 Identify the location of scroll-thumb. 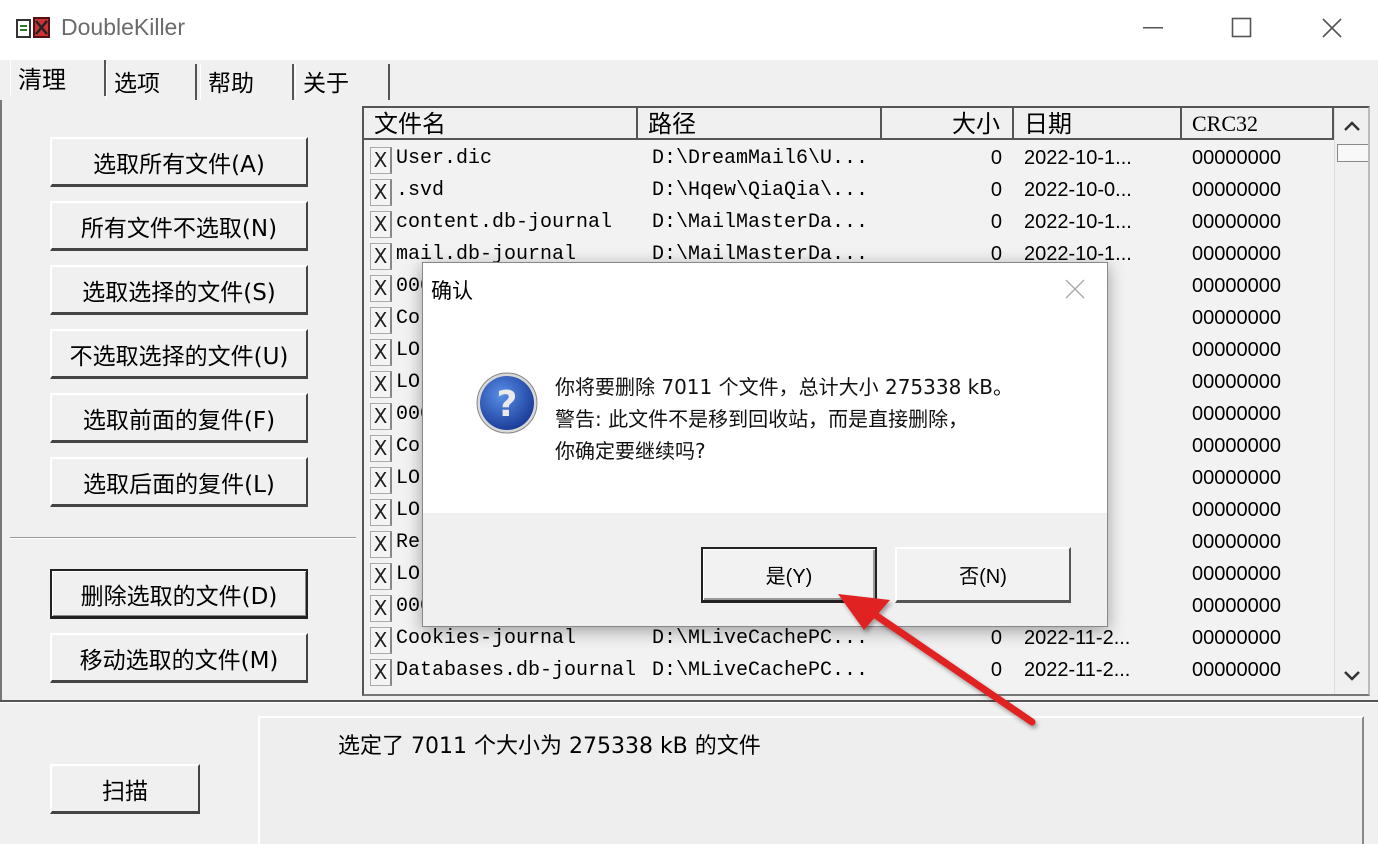
(1352, 153).